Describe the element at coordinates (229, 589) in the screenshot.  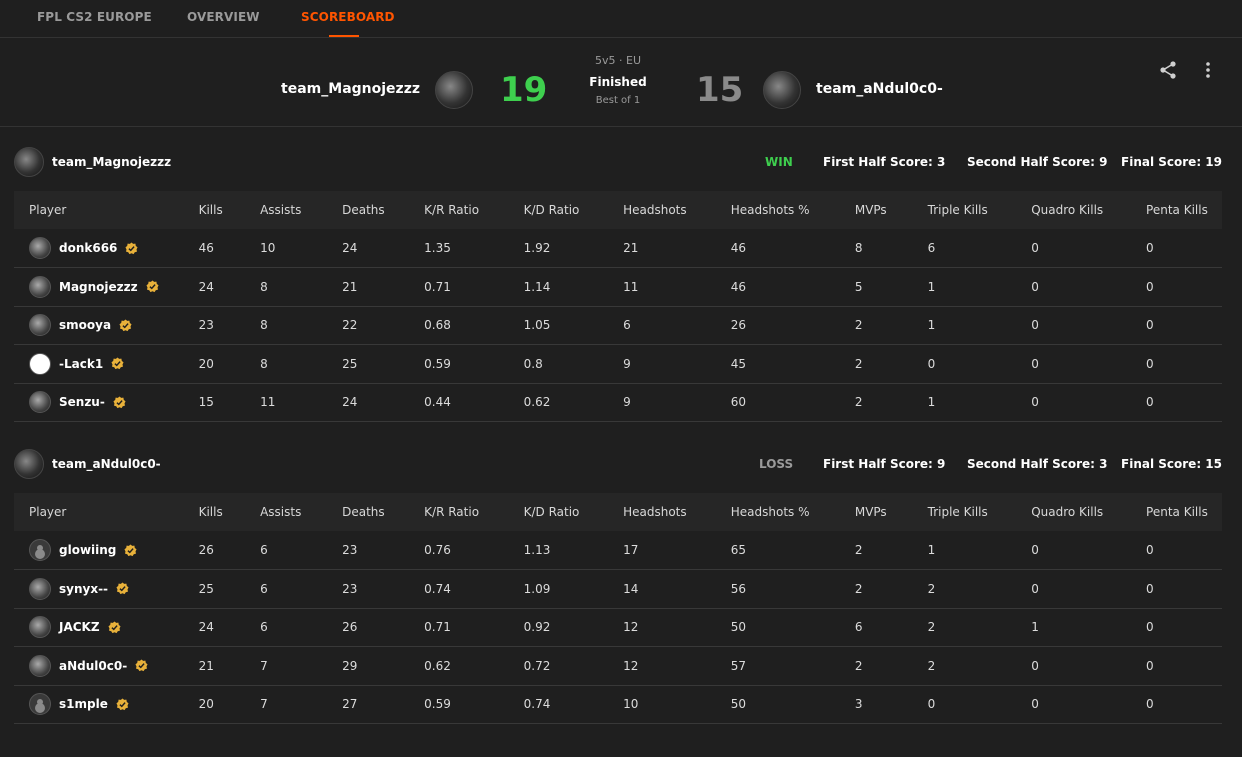
I see `stat-kills: 25` at that location.